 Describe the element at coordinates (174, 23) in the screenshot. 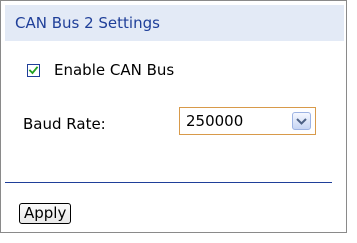

I see `panel-header: CAN Bus 2 Settings` at that location.